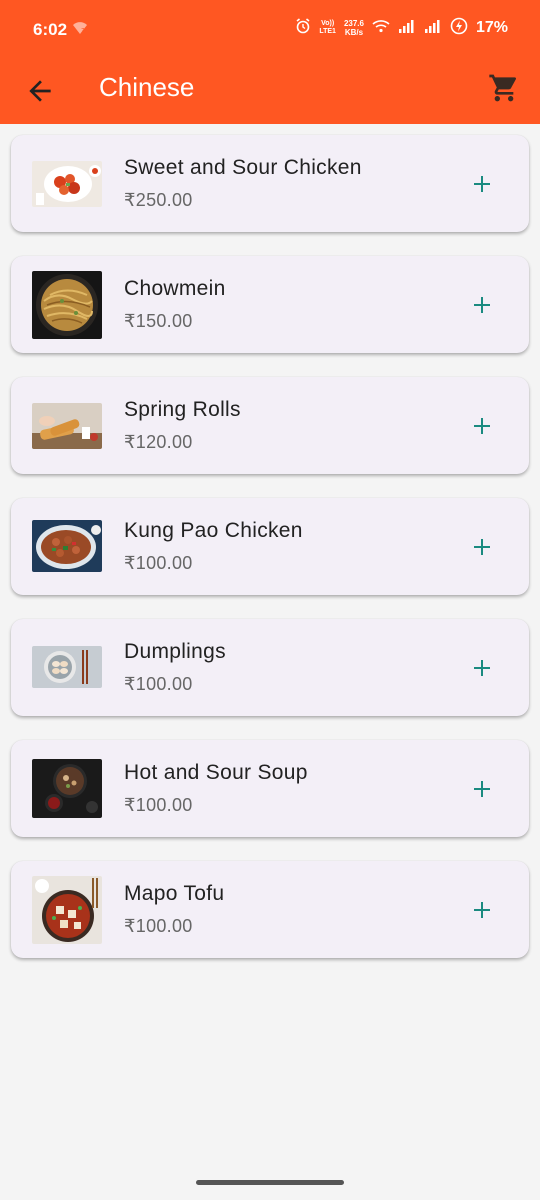 The width and height of the screenshot is (540, 1200). Describe the element at coordinates (270, 183) in the screenshot. I see `list-item: Sweet and Sour Chicken ₹250.00` at that location.